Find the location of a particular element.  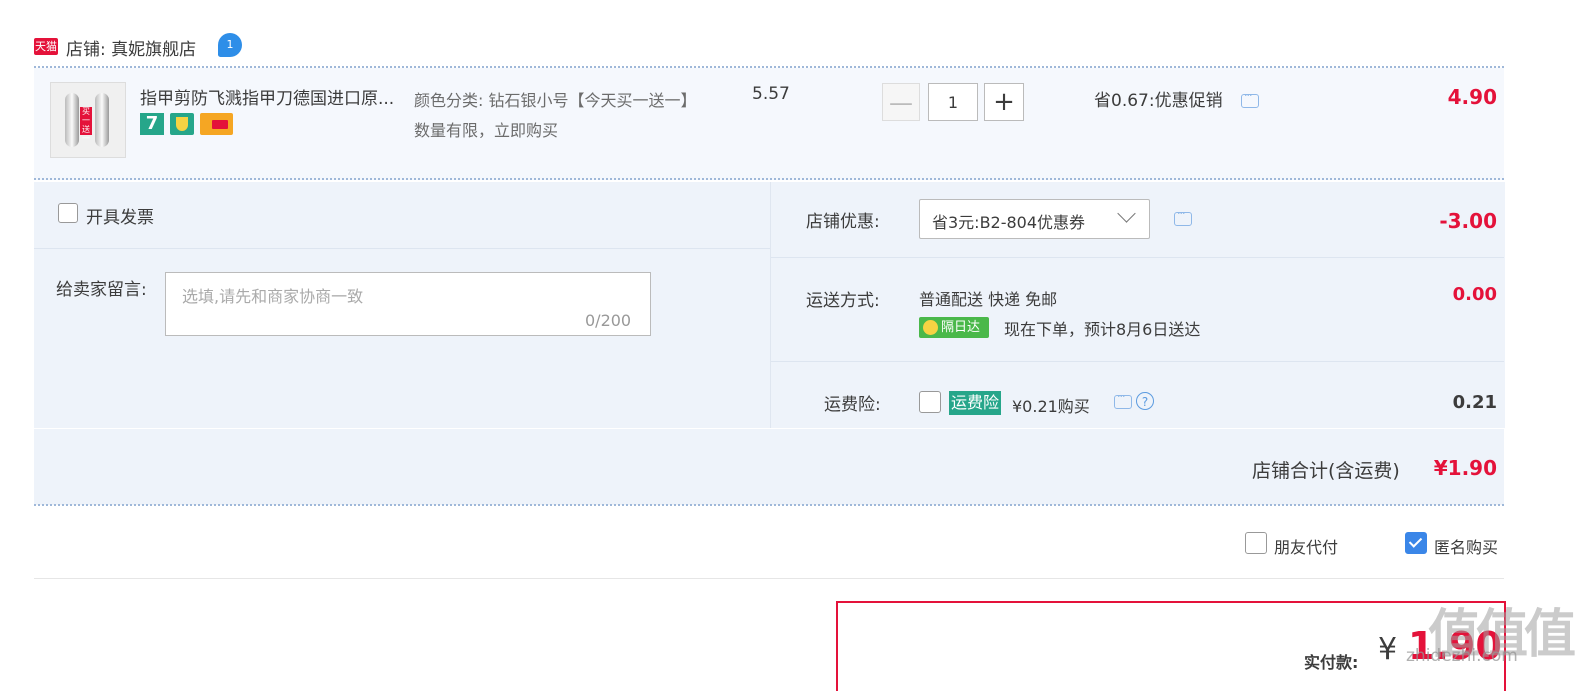

discount-amount: -3.00 is located at coordinates (1468, 221).